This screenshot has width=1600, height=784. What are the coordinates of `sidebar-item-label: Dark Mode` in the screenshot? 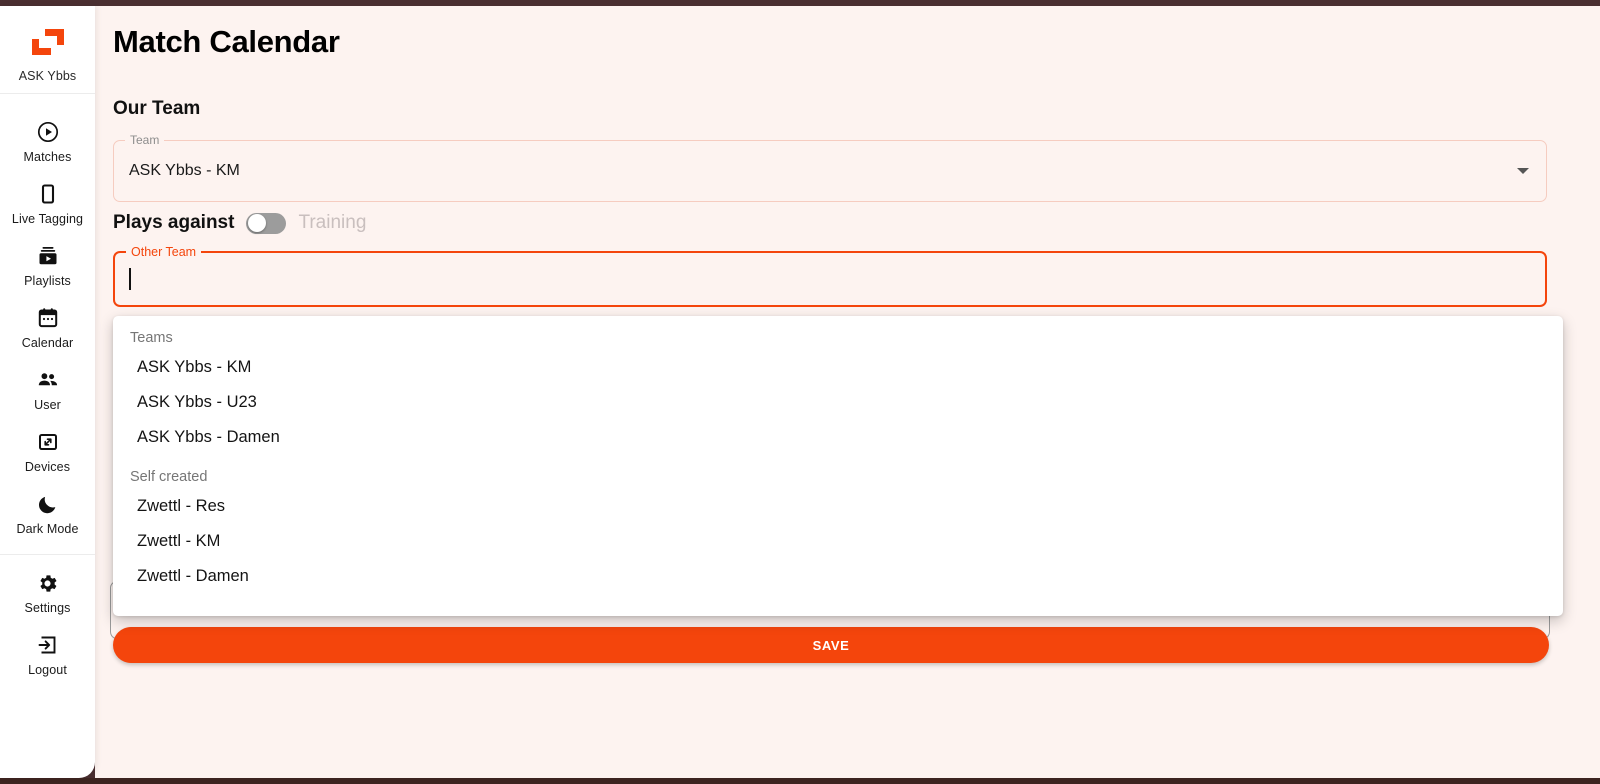 It's located at (47, 529).